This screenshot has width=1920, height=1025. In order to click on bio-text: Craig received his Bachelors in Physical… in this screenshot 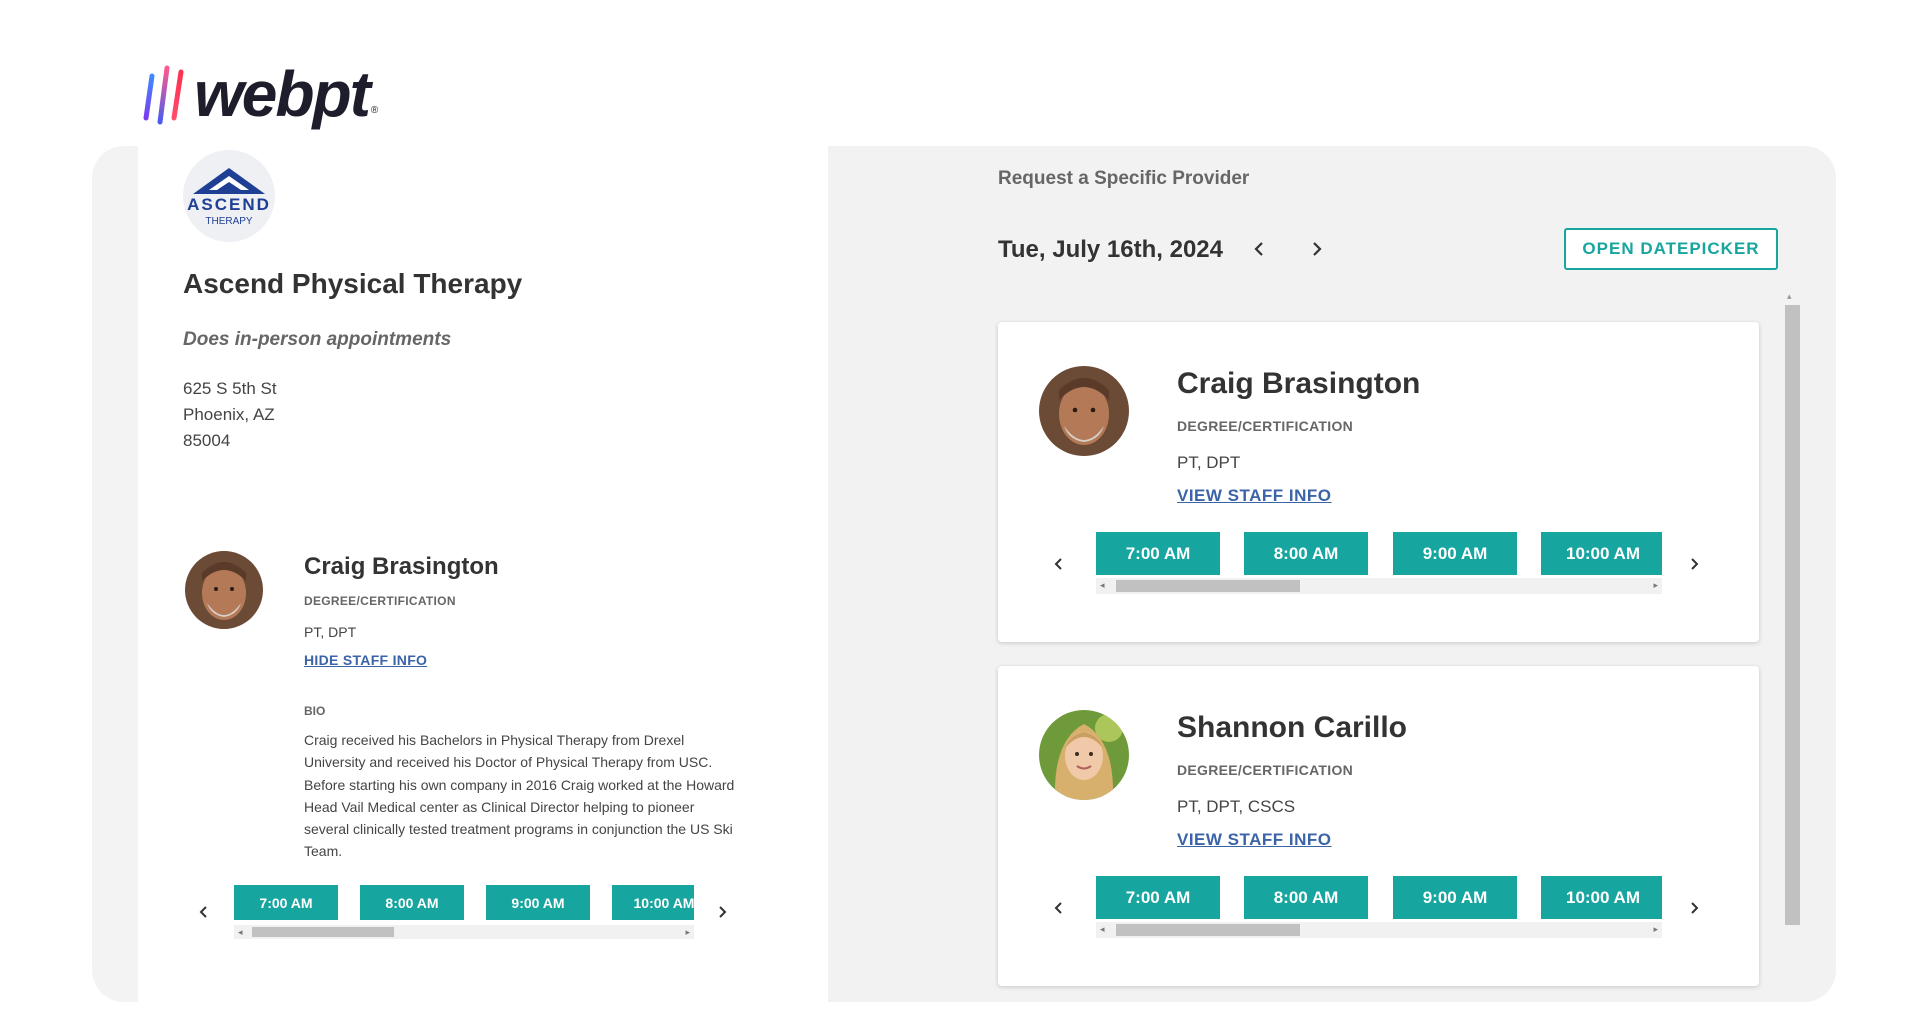, I will do `click(519, 796)`.